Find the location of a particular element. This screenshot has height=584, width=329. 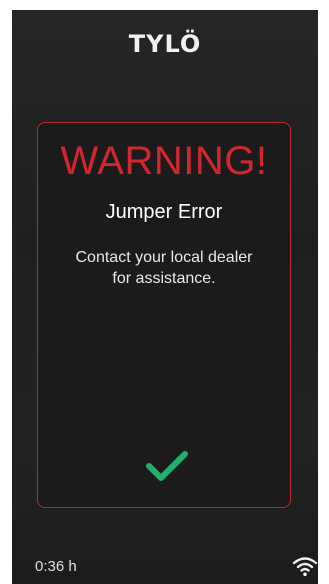

wifi-icon is located at coordinates (305, 567).